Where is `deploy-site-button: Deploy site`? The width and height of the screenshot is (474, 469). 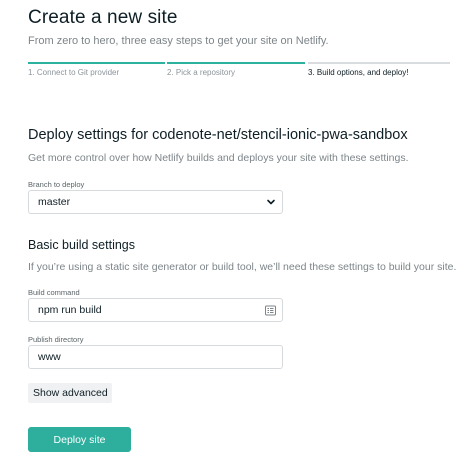 deploy-site-button: Deploy site is located at coordinates (79, 439).